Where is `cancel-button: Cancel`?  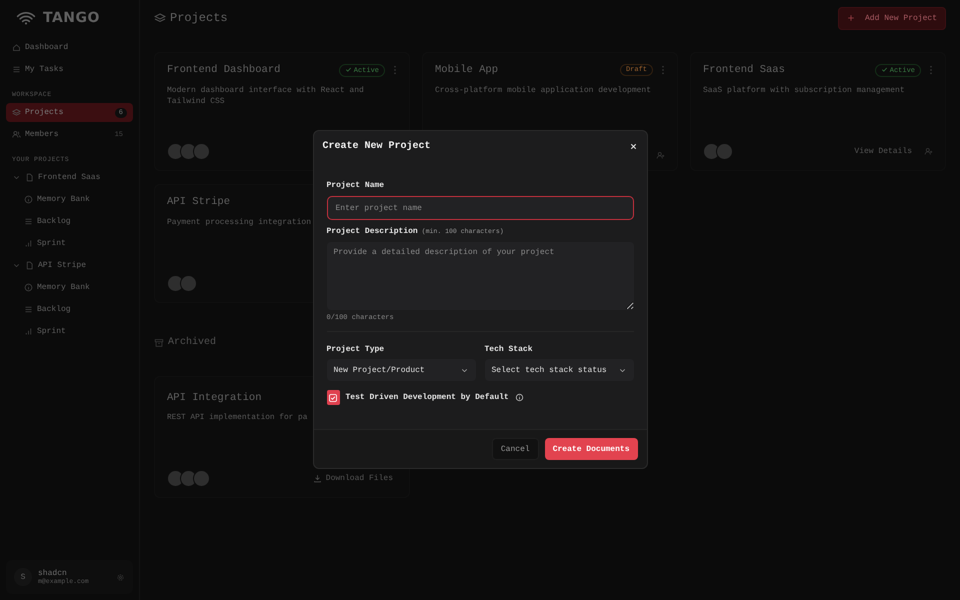 cancel-button: Cancel is located at coordinates (515, 449).